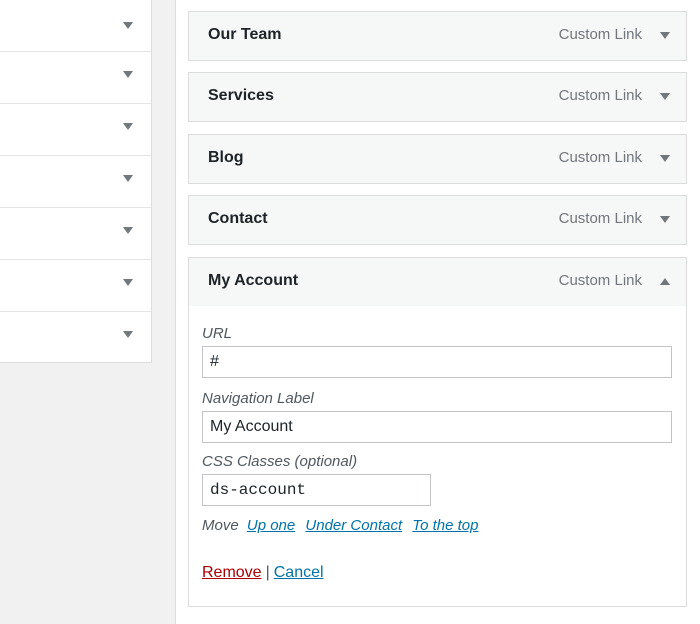 The image size is (700, 624). Describe the element at coordinates (316, 490) in the screenshot. I see `css-classes-input: ds-account` at that location.